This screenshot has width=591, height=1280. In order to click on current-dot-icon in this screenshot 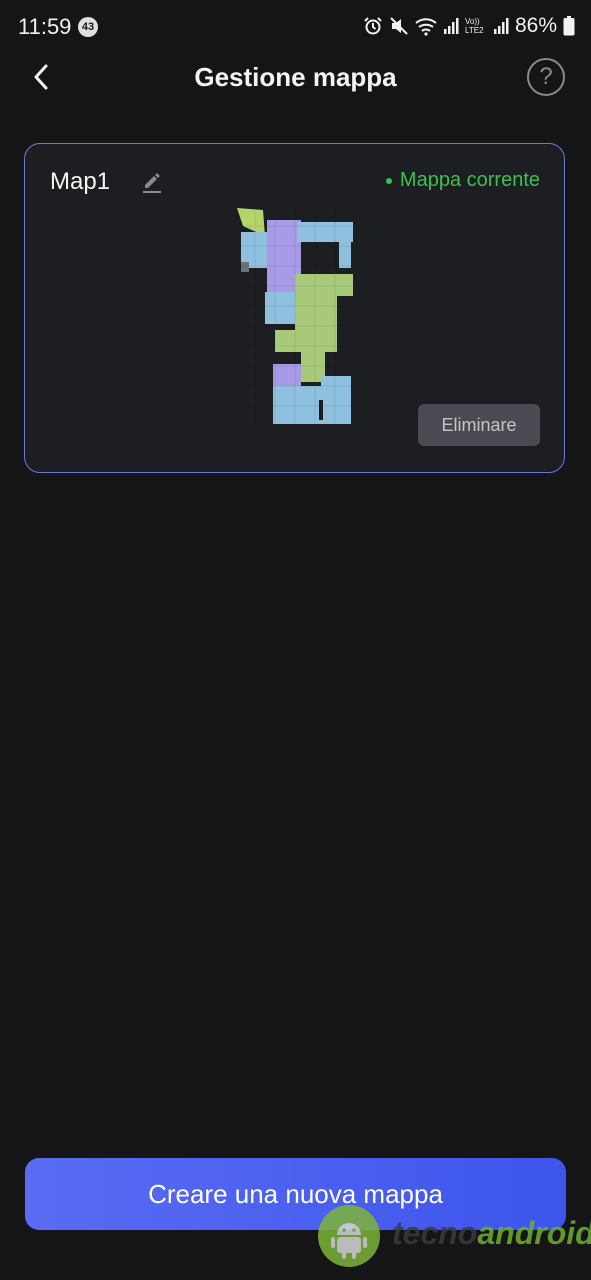, I will do `click(388, 180)`.